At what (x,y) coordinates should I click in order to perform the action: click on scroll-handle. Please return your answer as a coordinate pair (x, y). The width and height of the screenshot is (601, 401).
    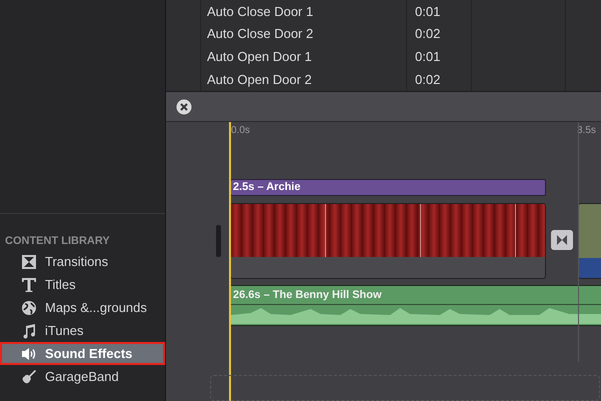
    Looking at the image, I should click on (218, 241).